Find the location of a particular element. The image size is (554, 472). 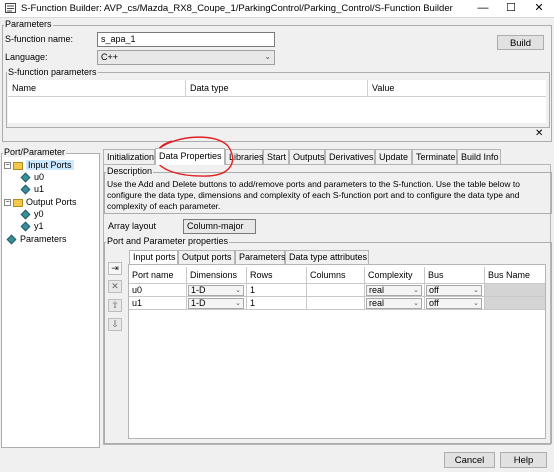

column-header-value: Value is located at coordinates (383, 88).